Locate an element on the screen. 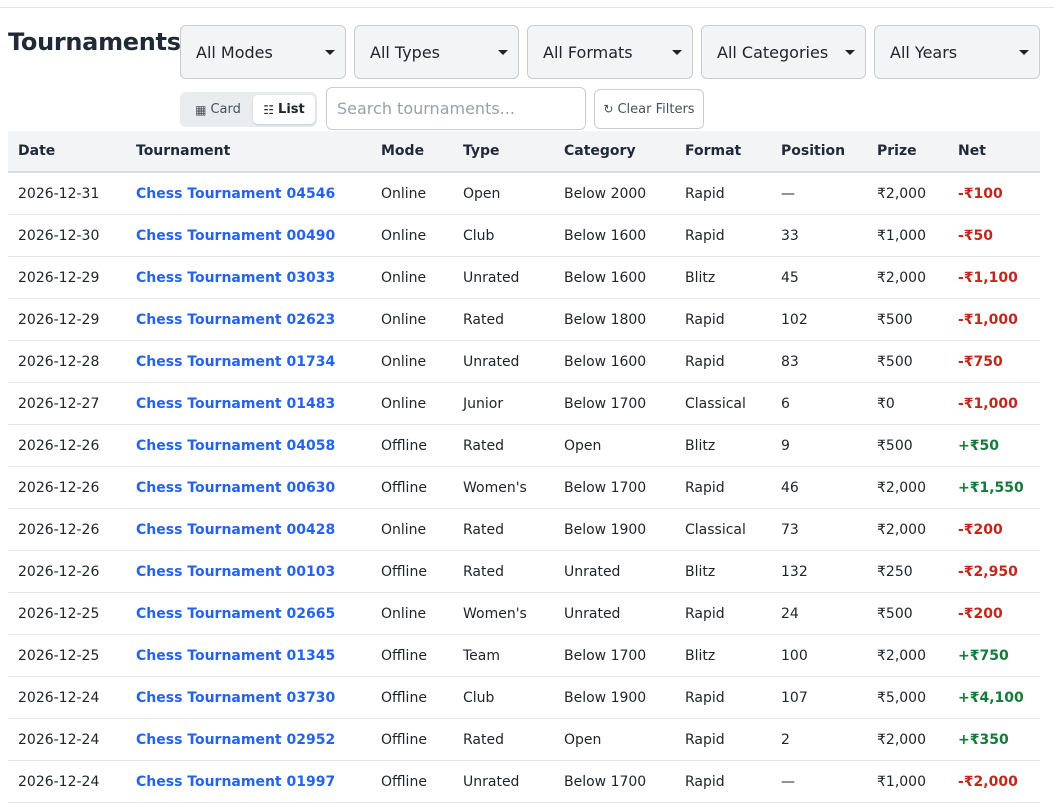 The image size is (1054, 804). tournament-link: Chess Tournament 00490 is located at coordinates (235, 236).